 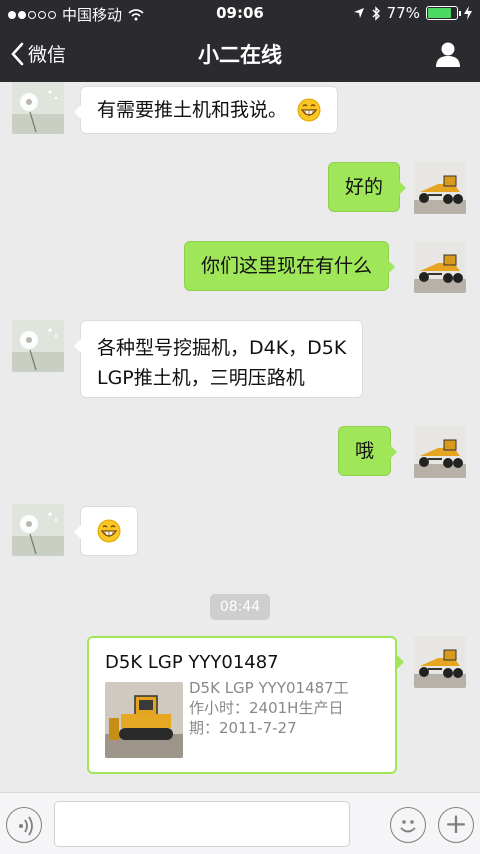 I want to click on status-bar: 中国移动 09:06 77%, so click(x=240, y=13).